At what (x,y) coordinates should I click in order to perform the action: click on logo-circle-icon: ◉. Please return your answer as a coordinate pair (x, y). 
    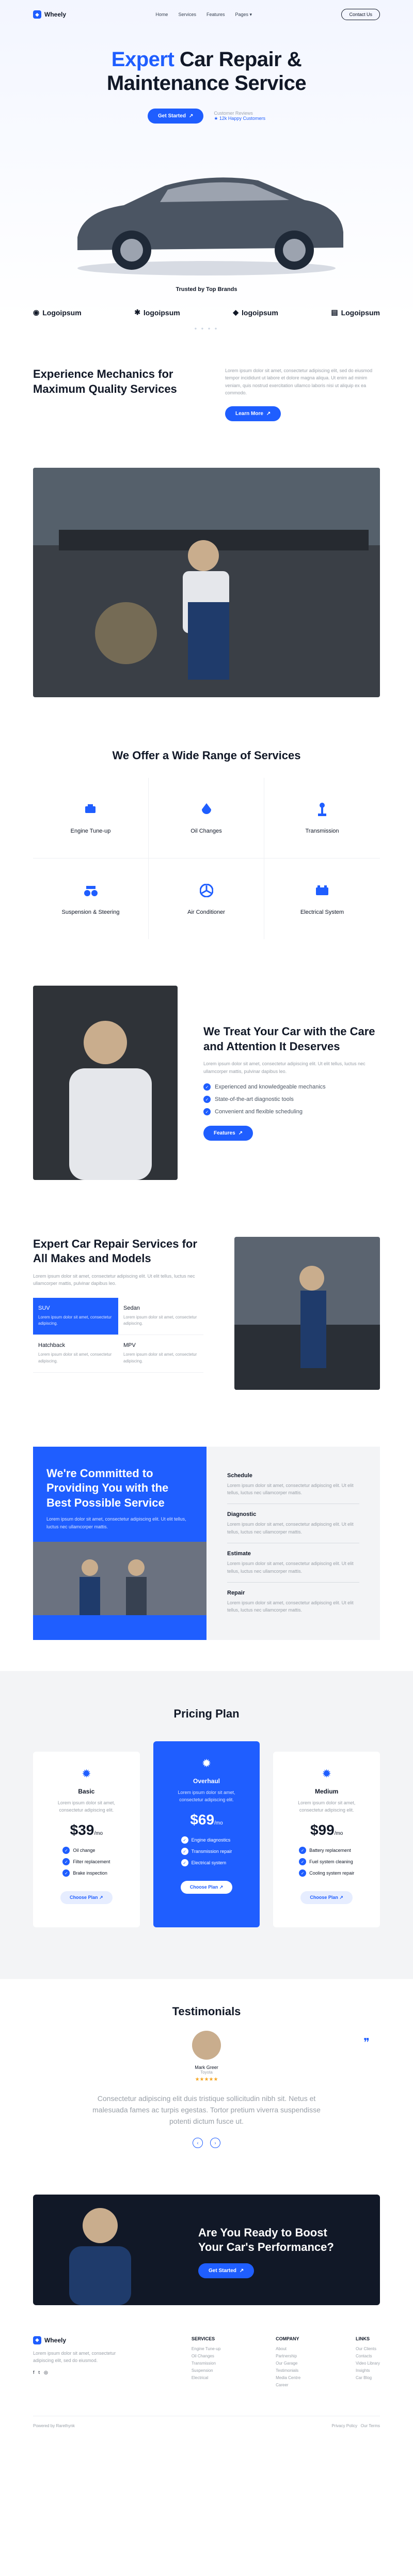
    Looking at the image, I should click on (36, 312).